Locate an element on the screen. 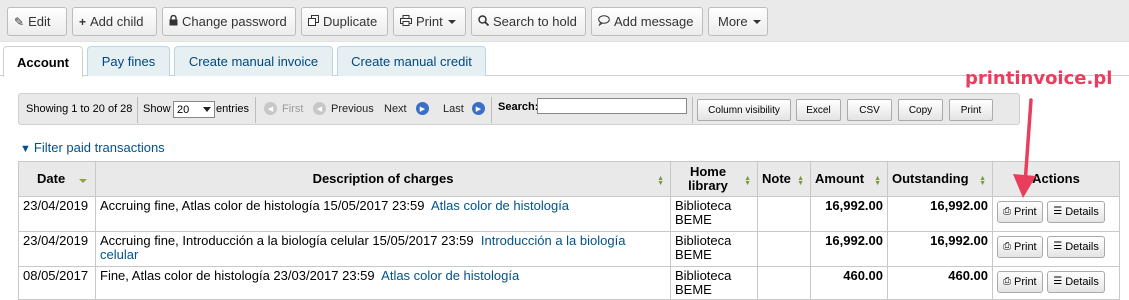  next-page-icon: ▶ is located at coordinates (422, 108).